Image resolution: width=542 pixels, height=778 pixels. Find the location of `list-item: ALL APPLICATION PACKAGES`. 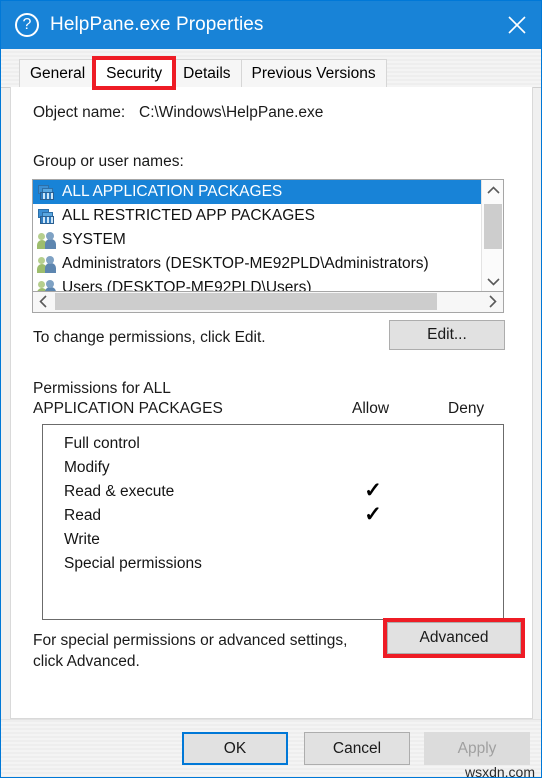

list-item: ALL APPLICATION PACKAGES is located at coordinates (257, 192).